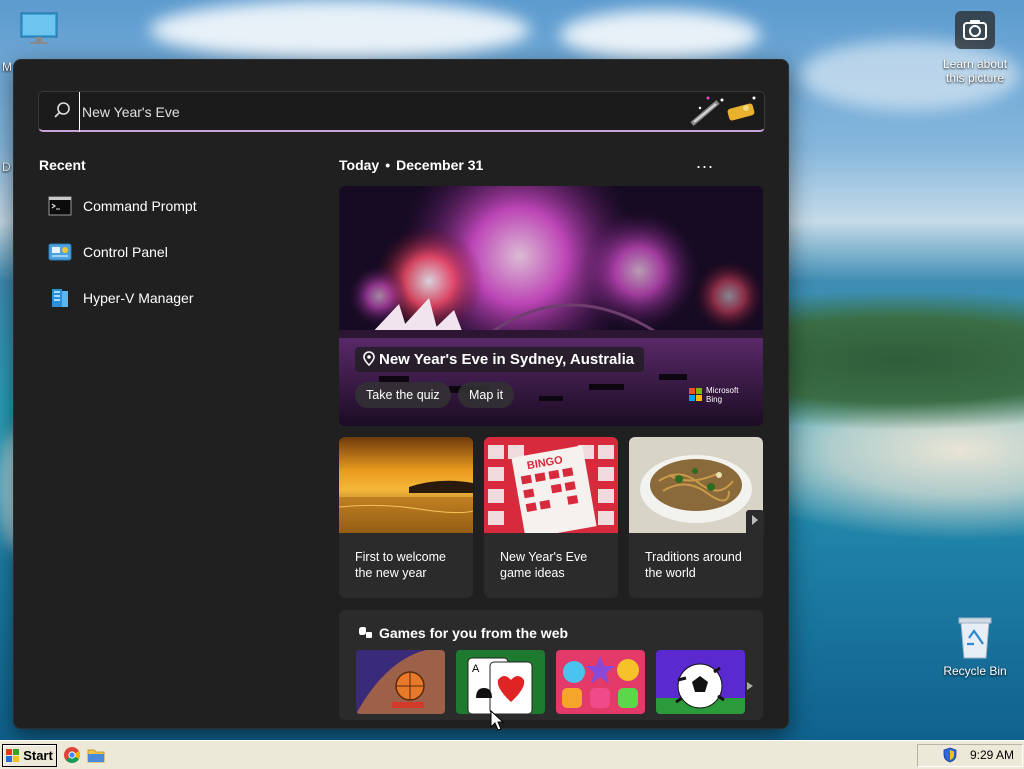  I want to click on security-shield-icon, so click(950, 755).